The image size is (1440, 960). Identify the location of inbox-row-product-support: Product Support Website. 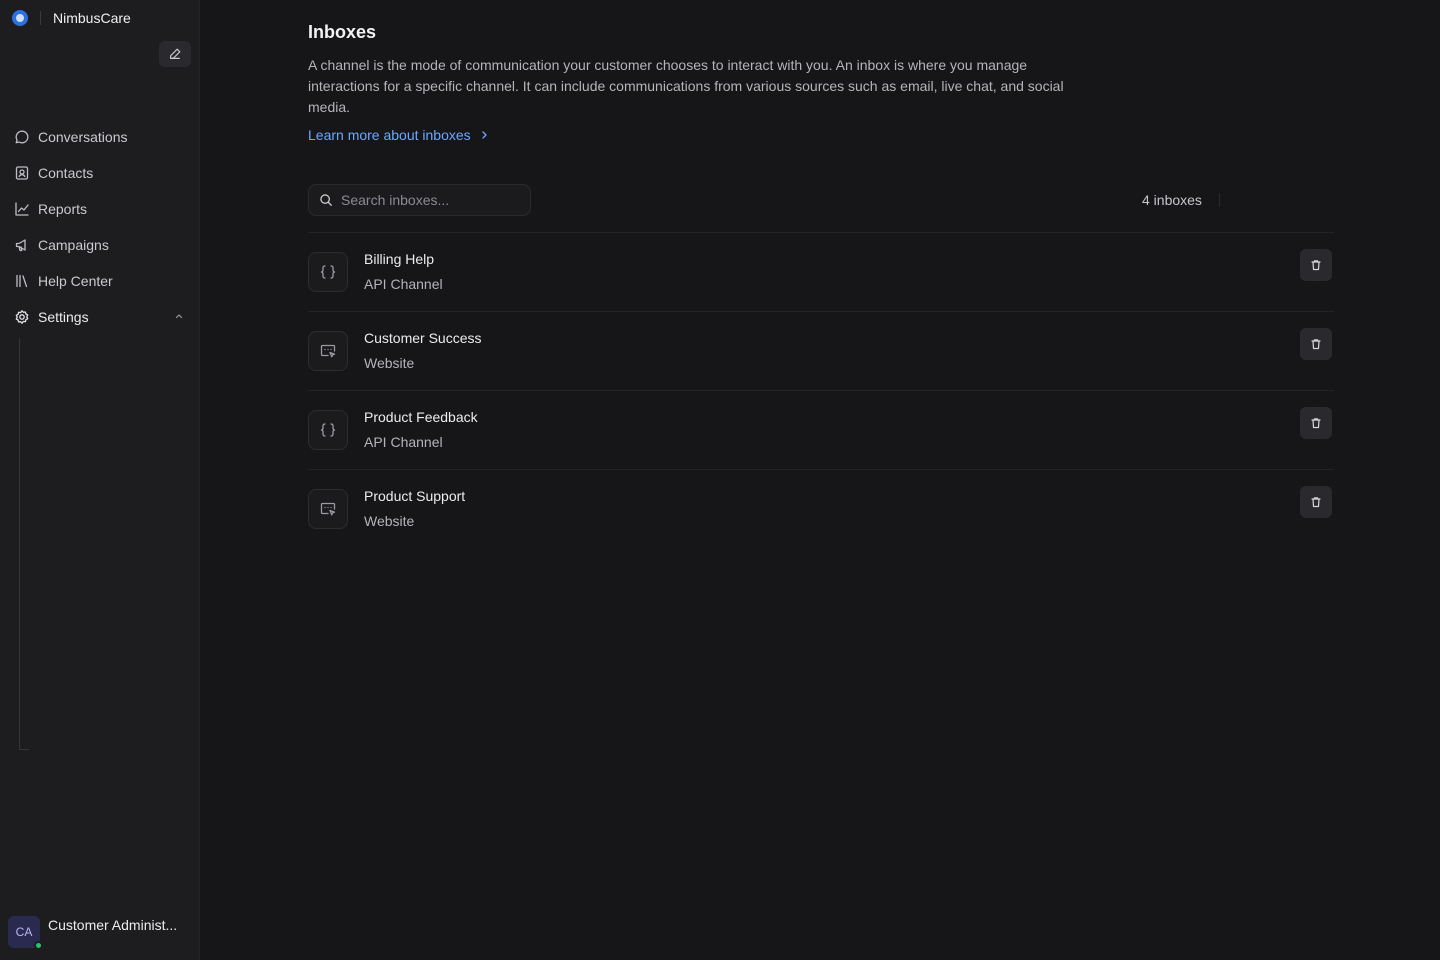
(821, 509).